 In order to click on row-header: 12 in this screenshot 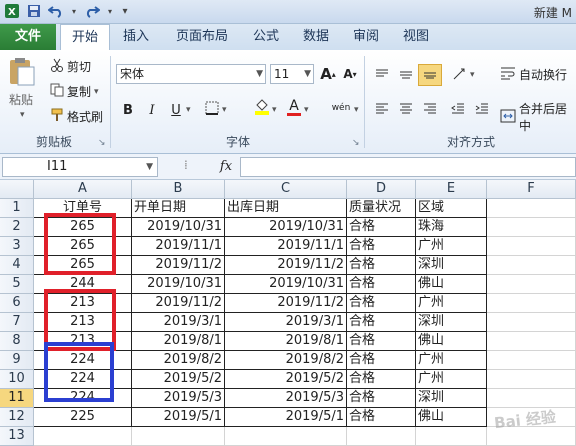, I will do `click(17, 417)`.